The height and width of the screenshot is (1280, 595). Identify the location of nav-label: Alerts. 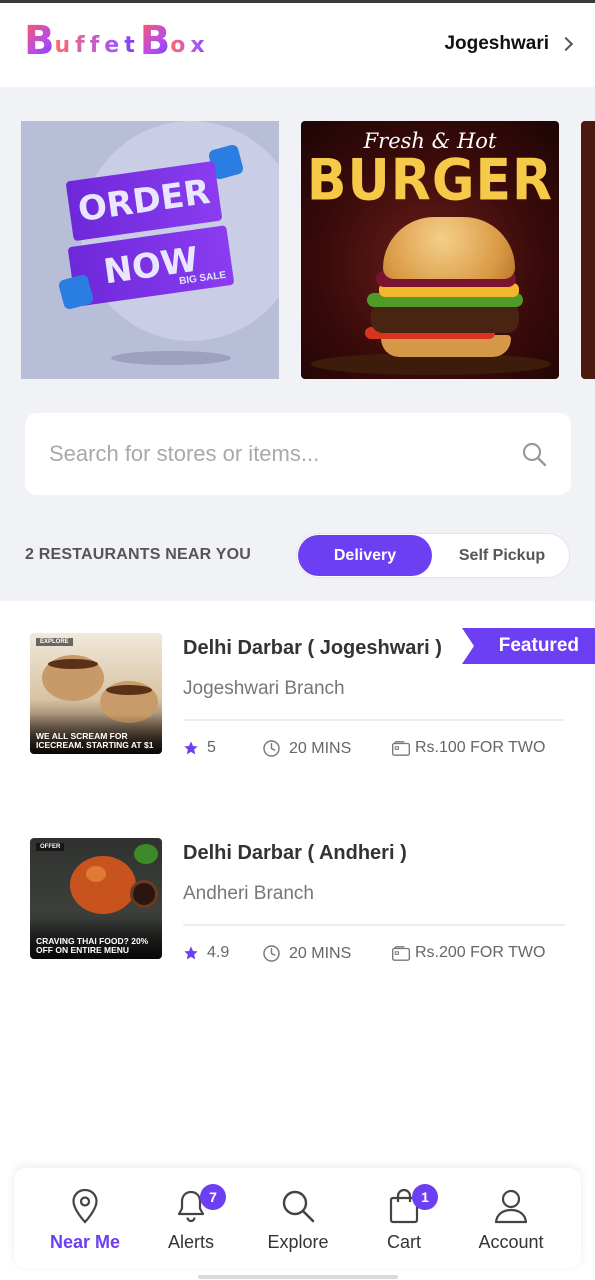
(190, 1242).